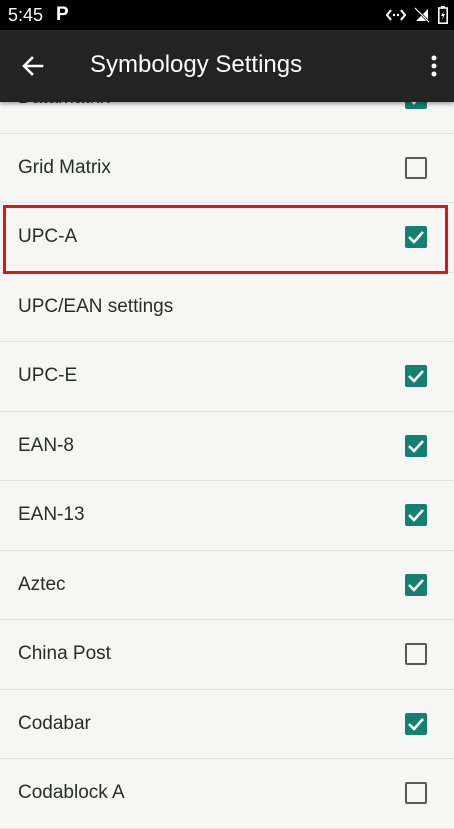 The height and width of the screenshot is (829, 454). I want to click on setting-label: UPC-A, so click(48, 237).